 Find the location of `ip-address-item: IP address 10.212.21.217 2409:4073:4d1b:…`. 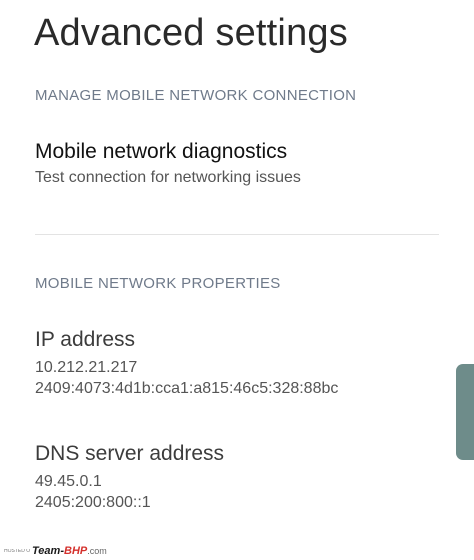

ip-address-item: IP address 10.212.21.217 2409:4073:4d1b:… is located at coordinates (237, 363).